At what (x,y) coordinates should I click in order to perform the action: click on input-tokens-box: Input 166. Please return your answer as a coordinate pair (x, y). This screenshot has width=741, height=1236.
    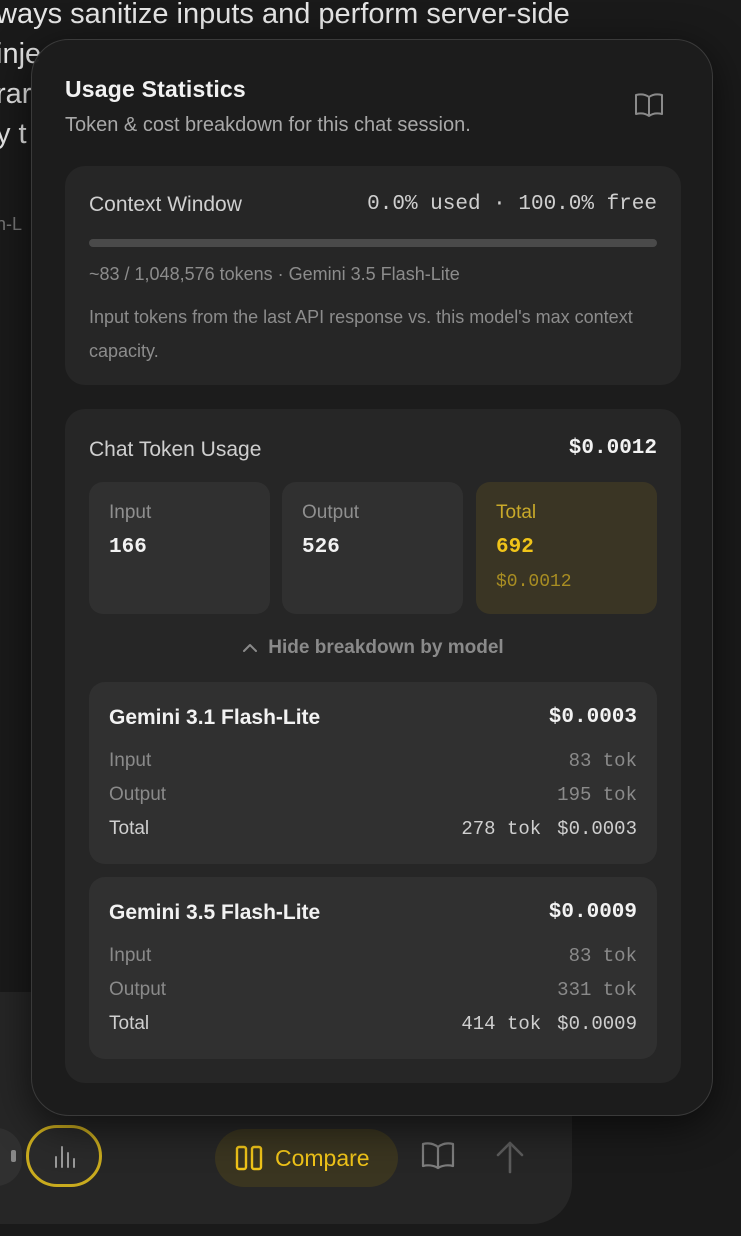
    Looking at the image, I should click on (179, 548).